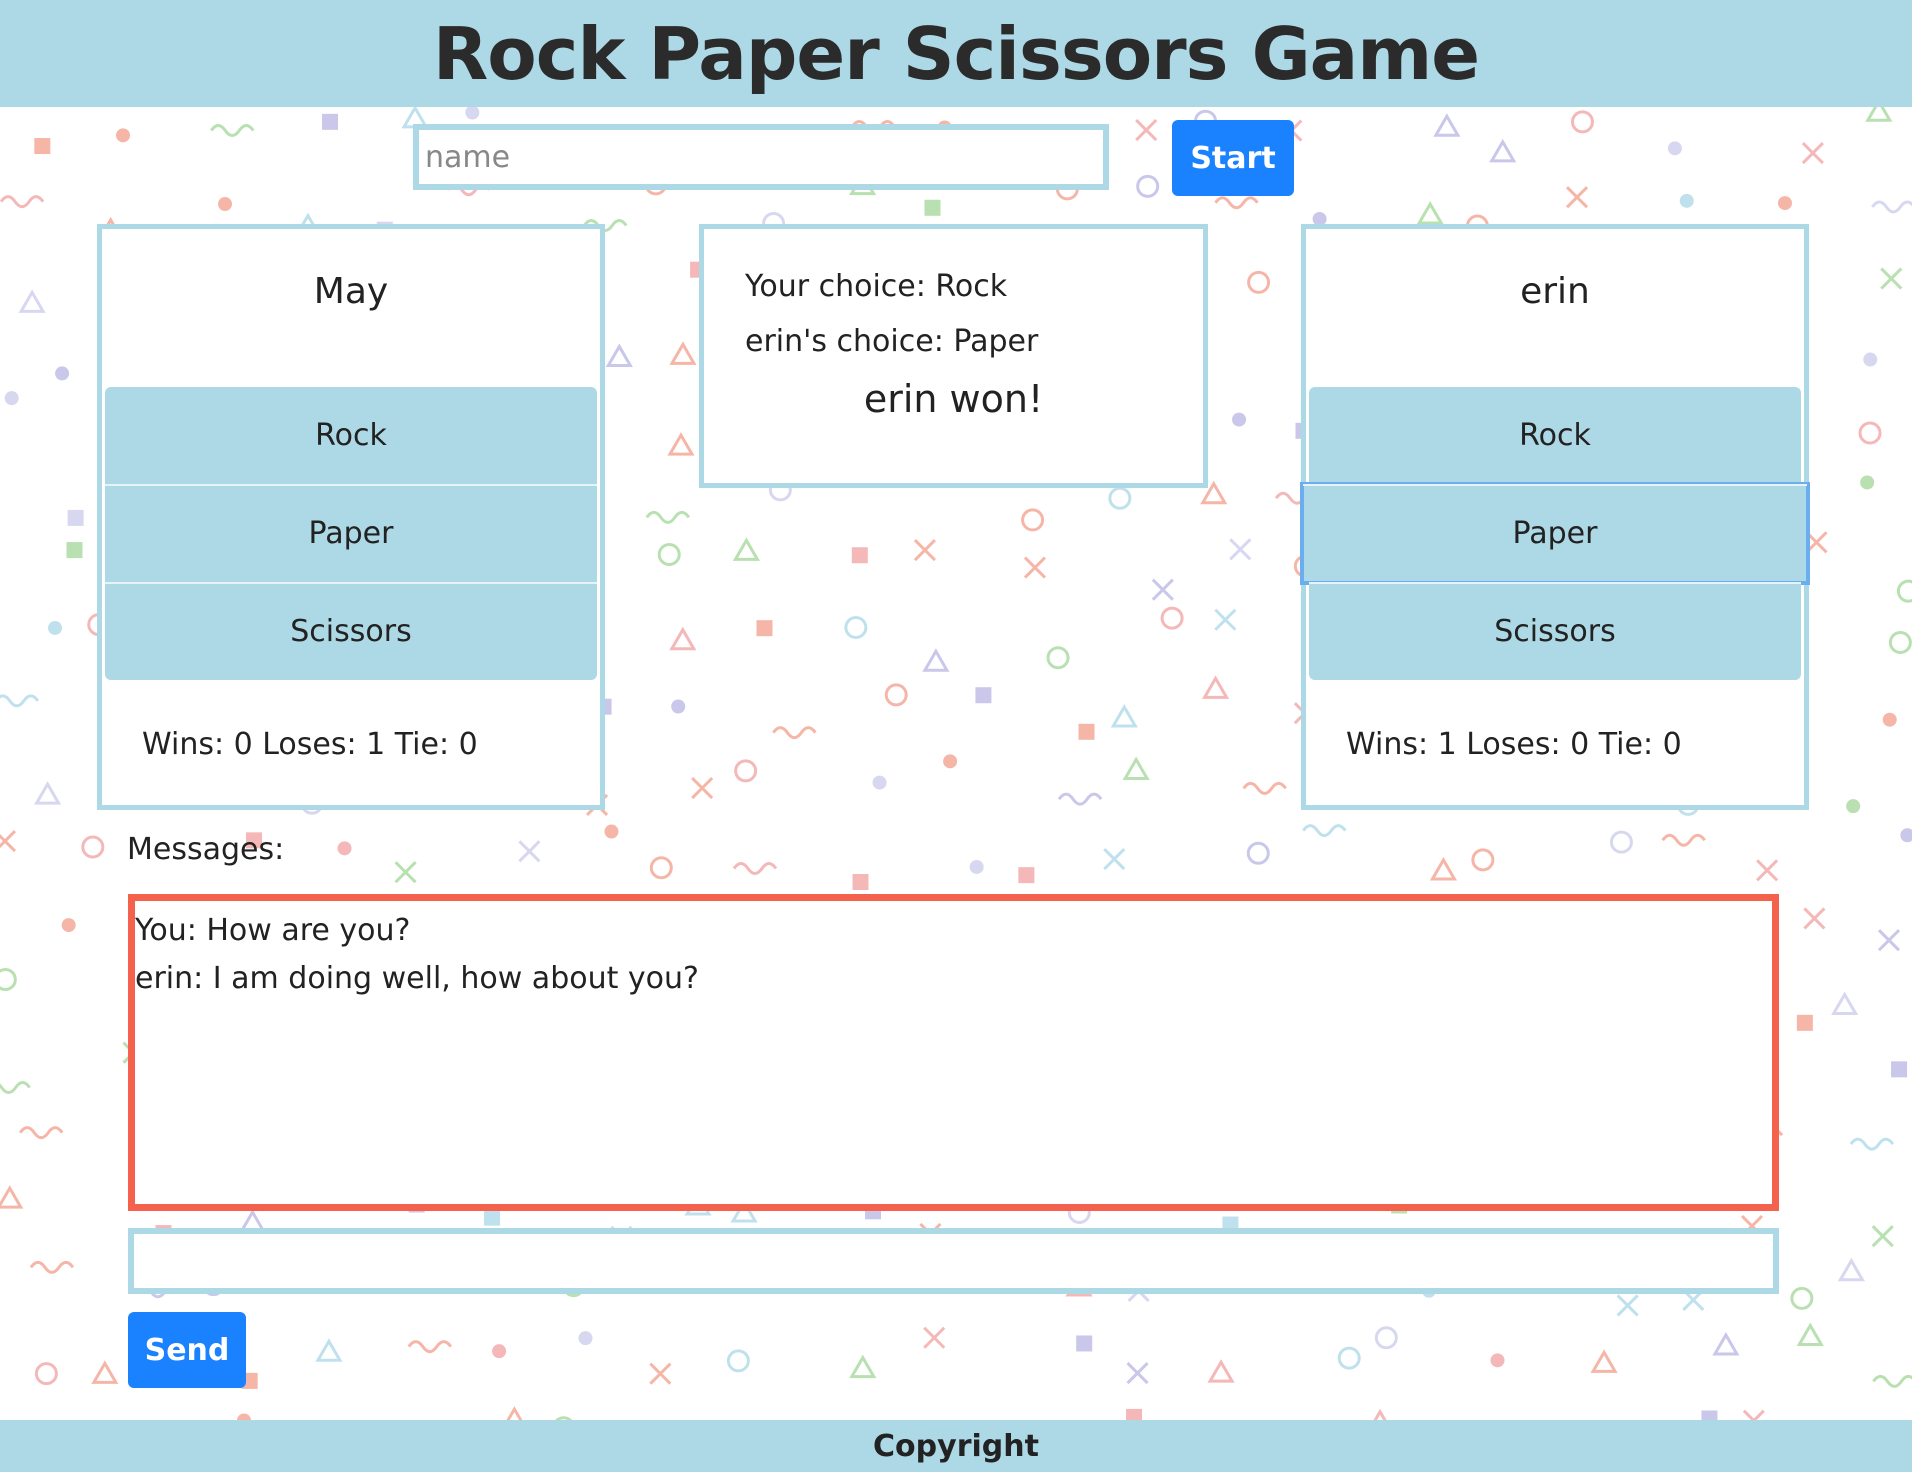  Describe the element at coordinates (1514, 744) in the screenshot. I see `score-text: Wins: 1 Loses: 0 Tie: 0` at that location.